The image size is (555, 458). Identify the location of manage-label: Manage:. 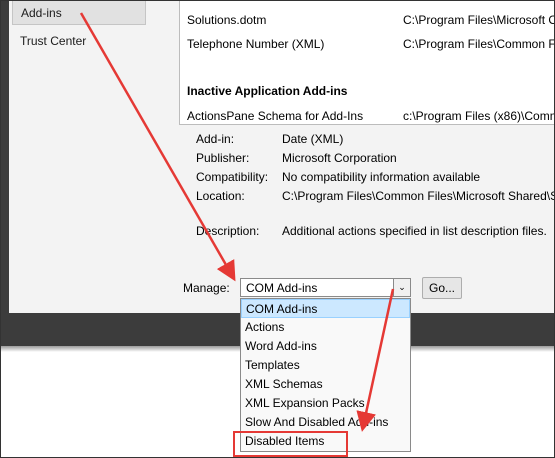
(206, 288).